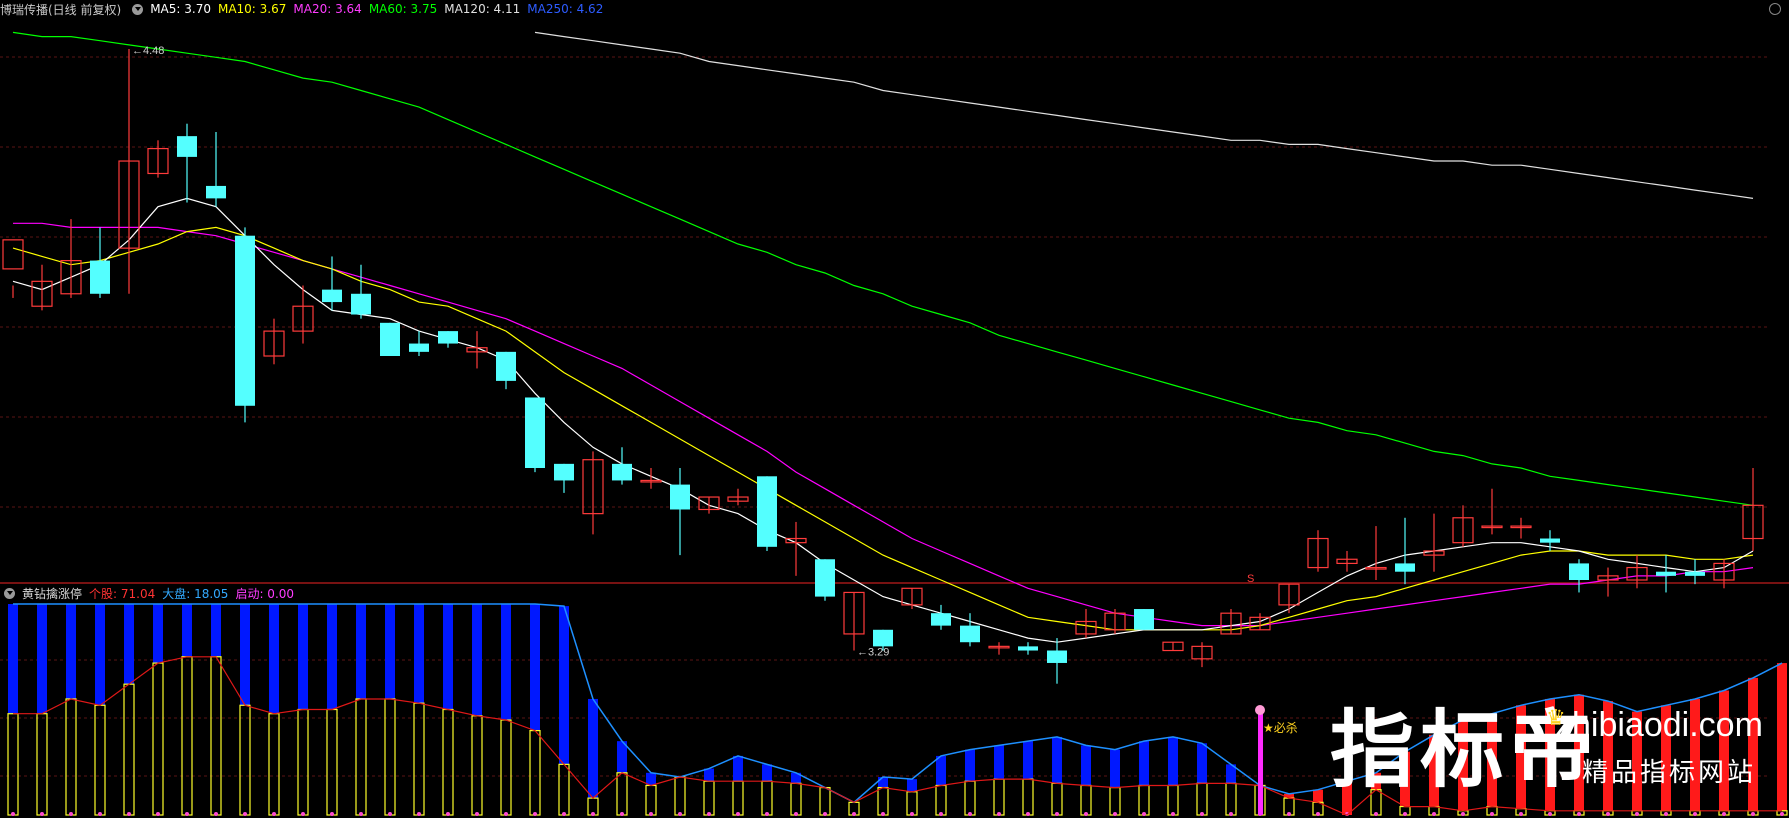 The image size is (1789, 818). Describe the element at coordinates (565, 9) in the screenshot. I see `ma250-label: MA250: 4.62` at that location.